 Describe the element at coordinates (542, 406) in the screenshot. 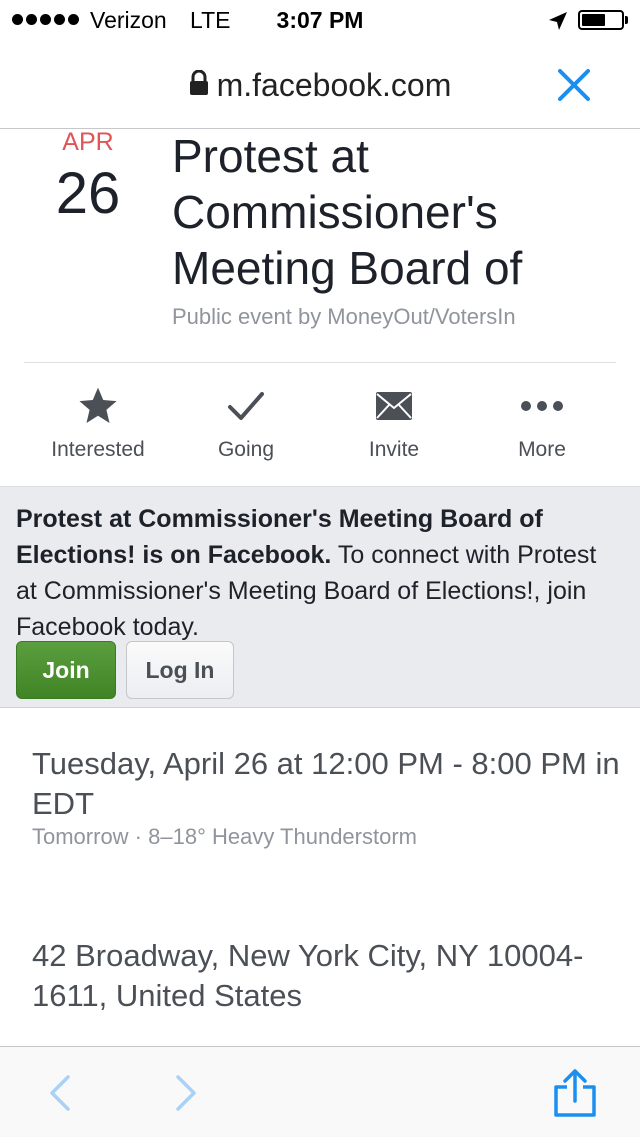

I see `more-dots-icon` at that location.